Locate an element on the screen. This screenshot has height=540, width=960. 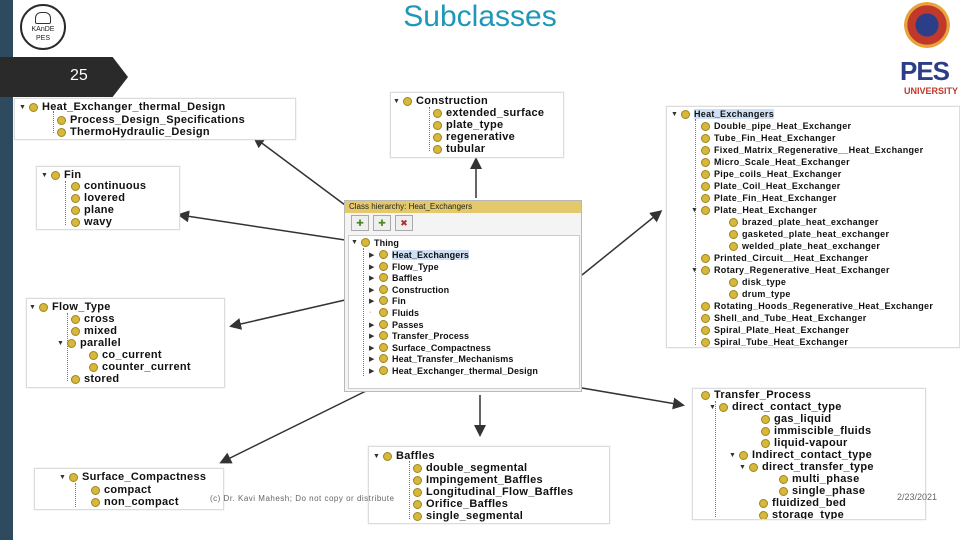
tree-node: lovered is located at coordinates (104, 198).